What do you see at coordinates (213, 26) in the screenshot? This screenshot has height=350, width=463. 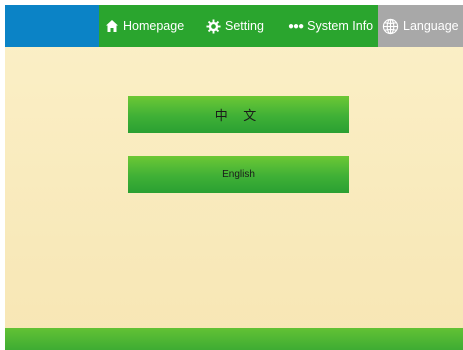 I see `gear-icon` at bounding box center [213, 26].